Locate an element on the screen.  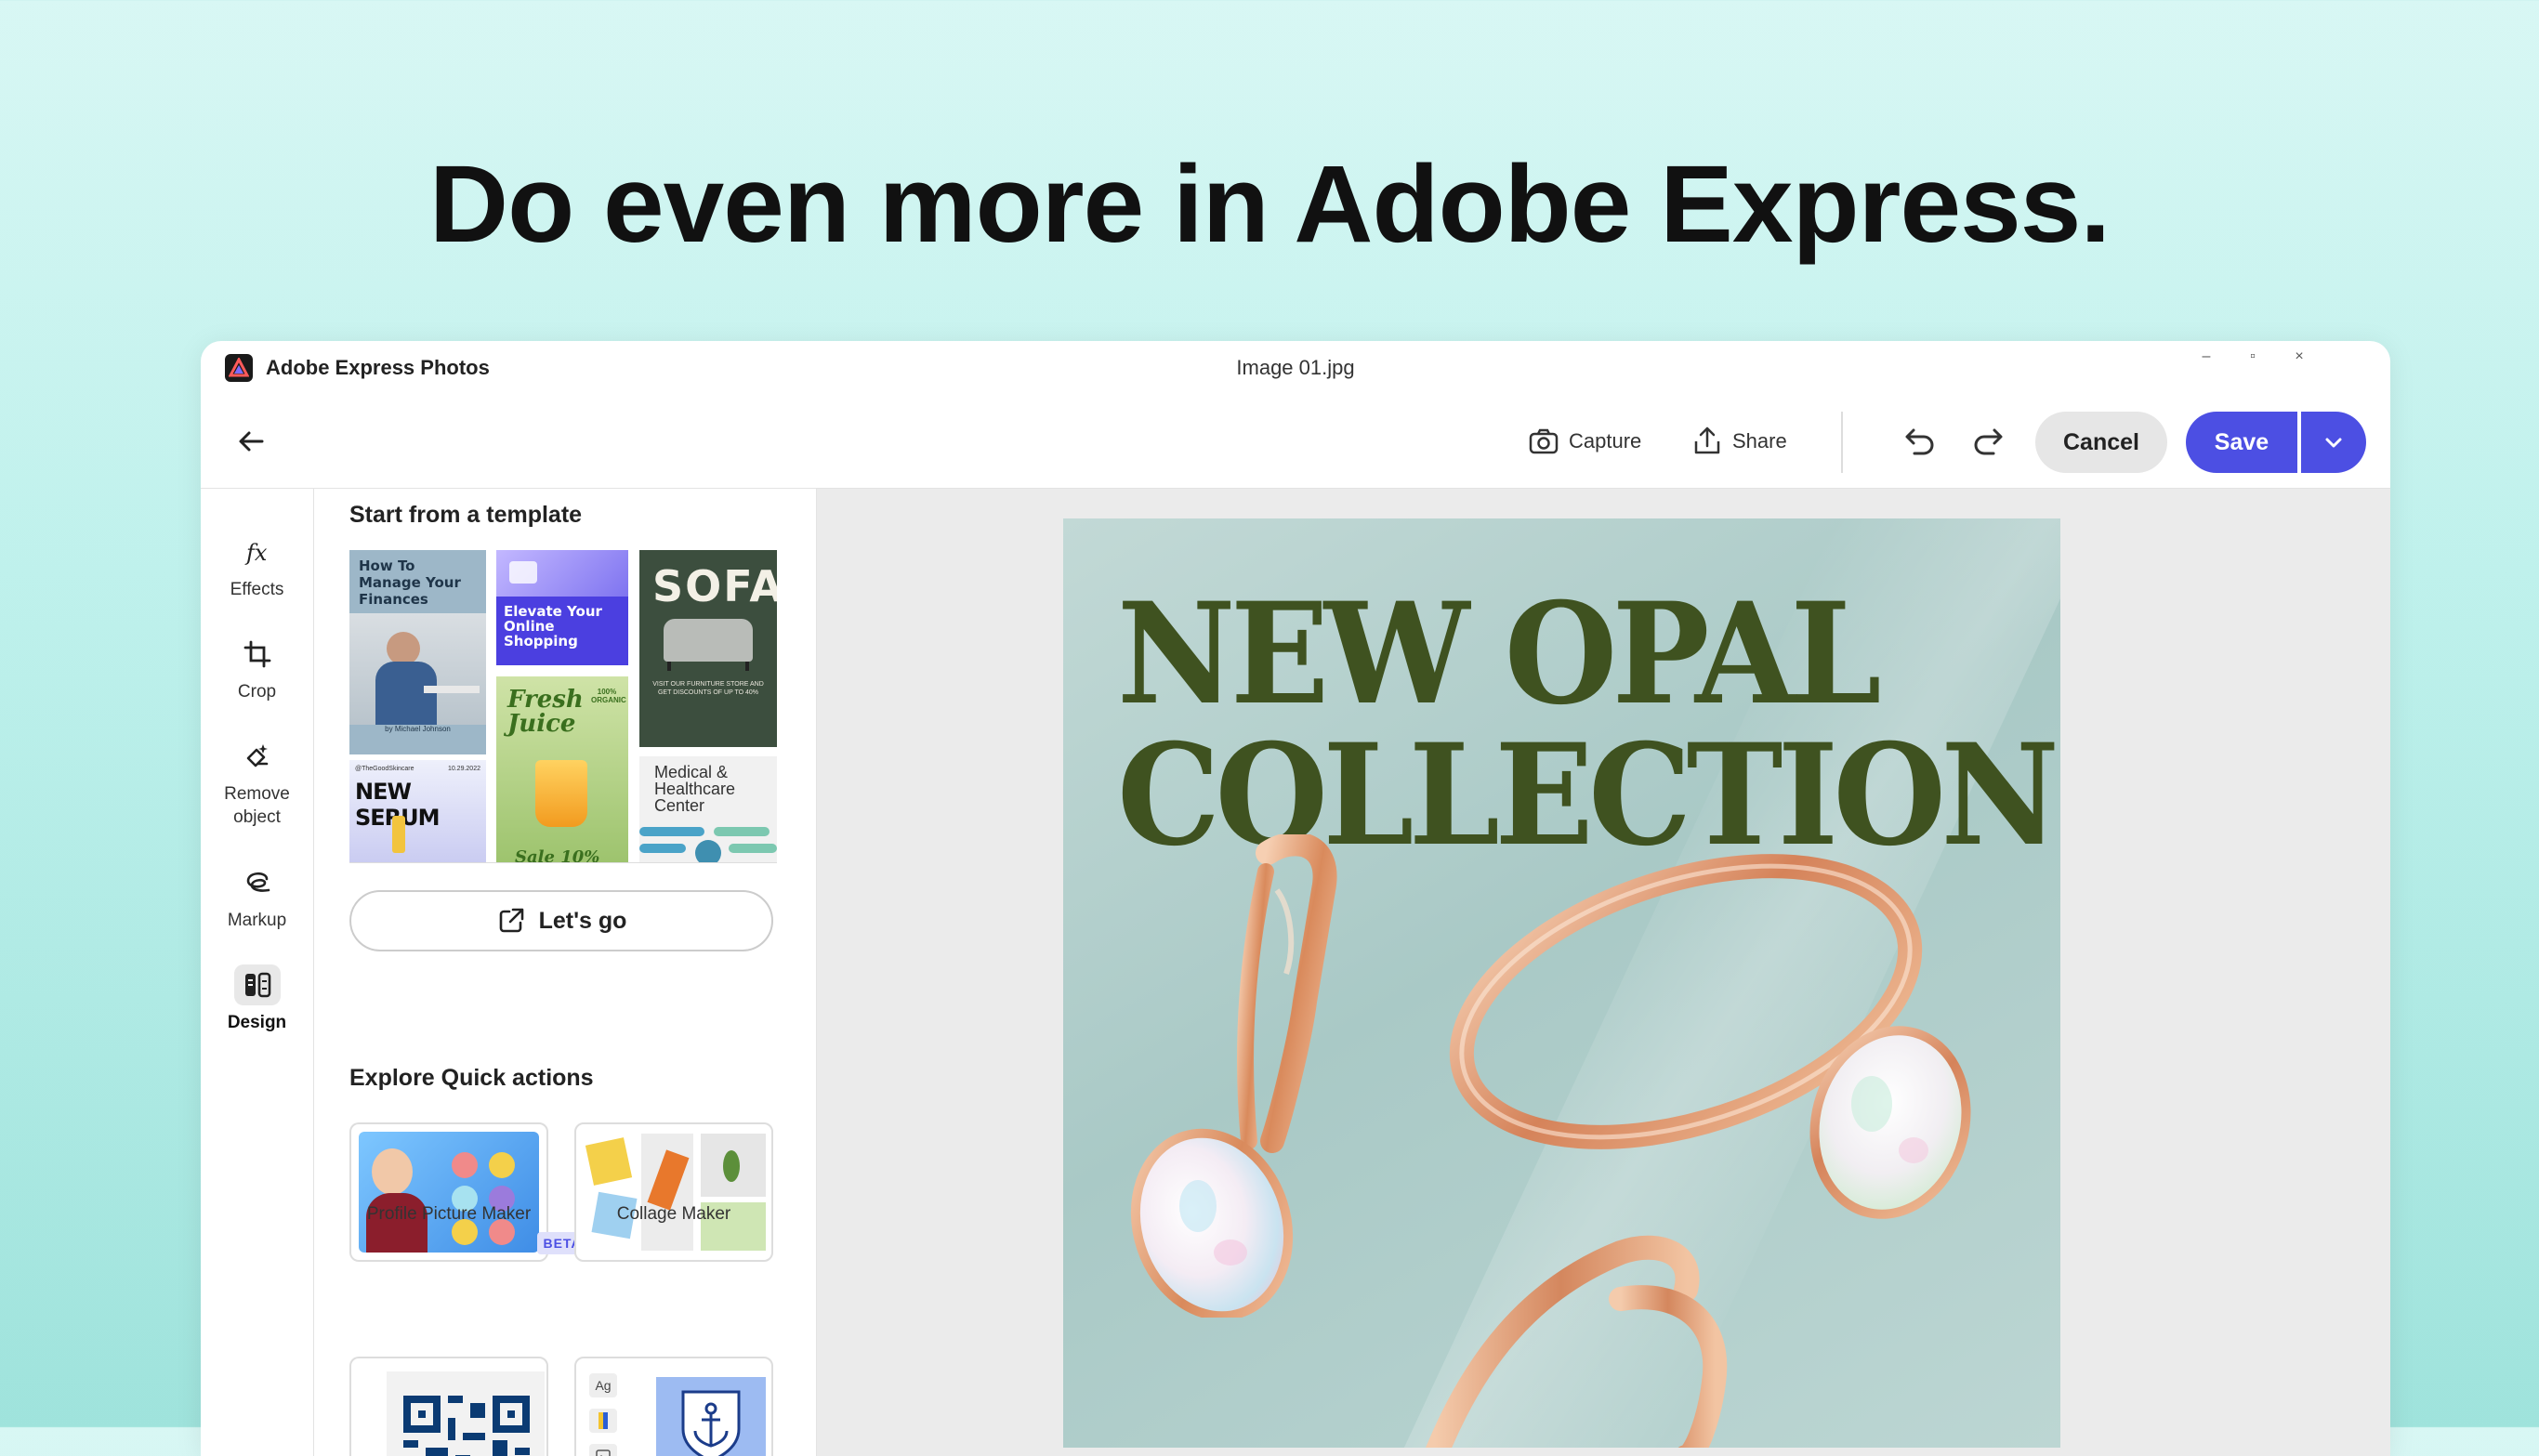
logo-preview is located at coordinates (711, 1416).